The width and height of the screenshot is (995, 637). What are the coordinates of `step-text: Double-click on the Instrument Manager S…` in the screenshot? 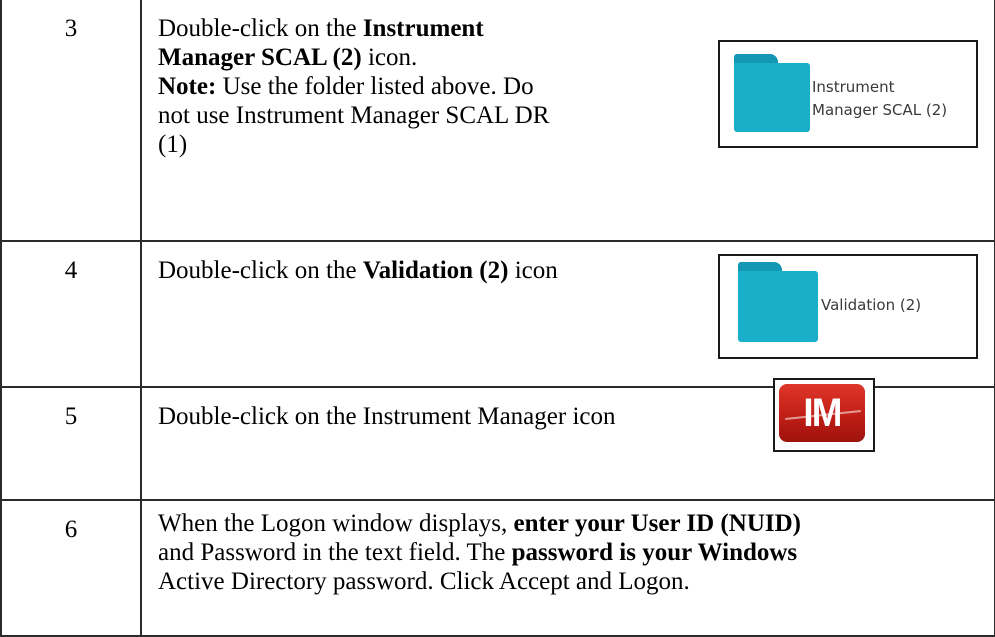 It's located at (353, 86).